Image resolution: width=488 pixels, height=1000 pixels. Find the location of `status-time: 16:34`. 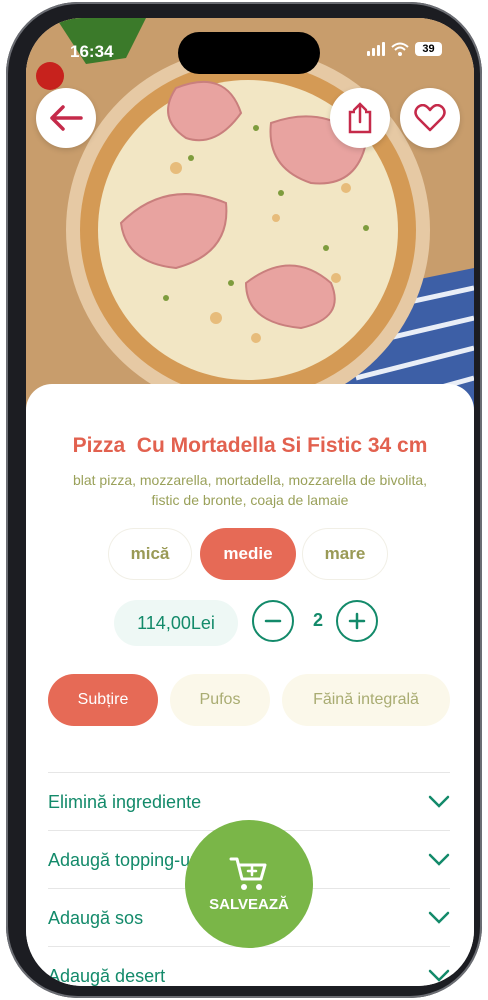

status-time: 16:34 is located at coordinates (92, 51).